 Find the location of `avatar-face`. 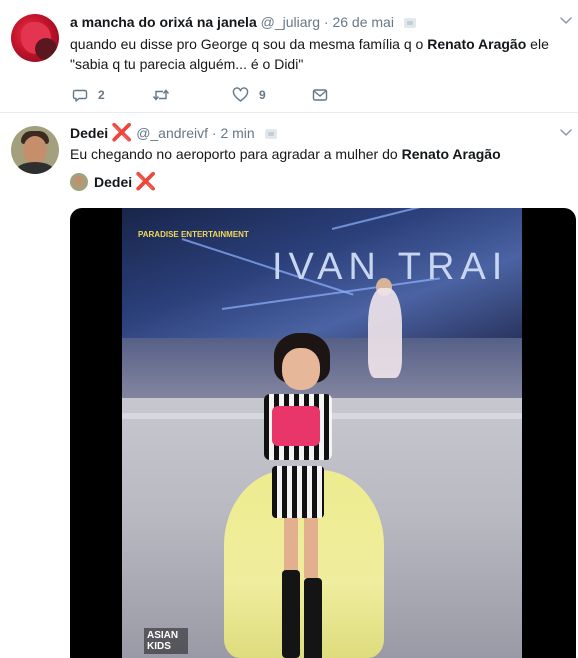

avatar-face is located at coordinates (35, 150).